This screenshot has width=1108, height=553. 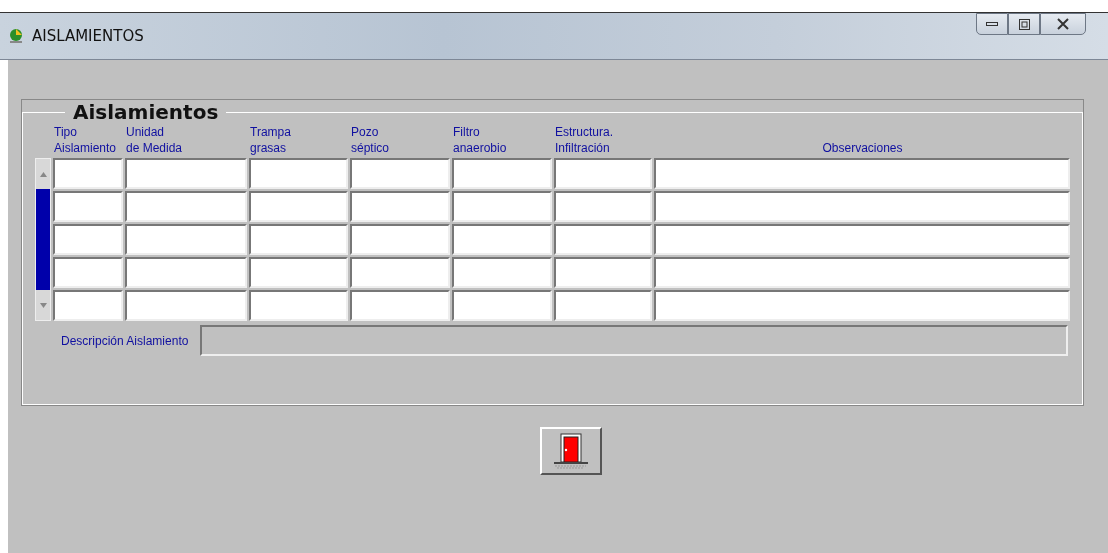 What do you see at coordinates (634, 340) in the screenshot?
I see `description-field` at bounding box center [634, 340].